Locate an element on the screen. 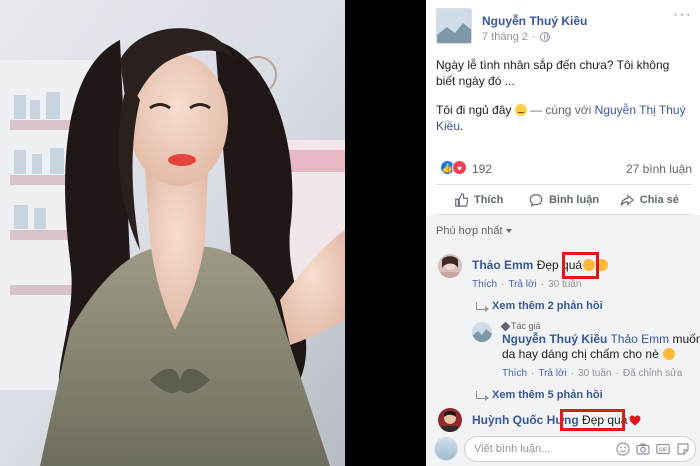 This screenshot has width=700, height=466. commenter-name: Thảo Emm is located at coordinates (502, 265).